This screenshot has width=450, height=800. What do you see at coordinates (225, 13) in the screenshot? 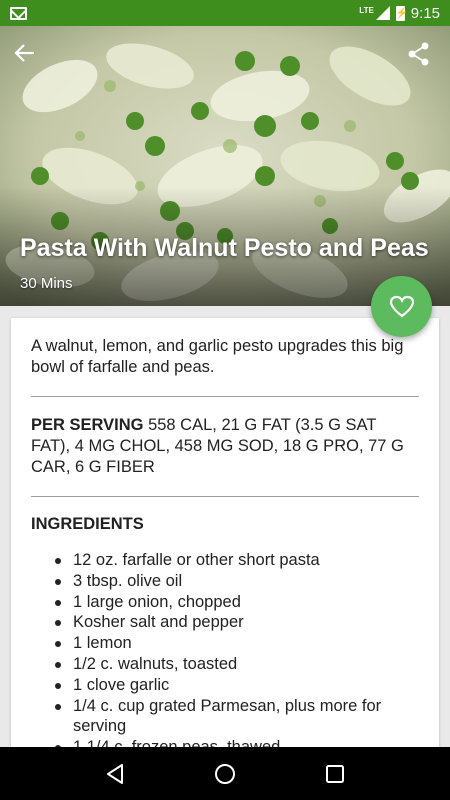
I see `status-bar: LTE 9:15` at bounding box center [225, 13].